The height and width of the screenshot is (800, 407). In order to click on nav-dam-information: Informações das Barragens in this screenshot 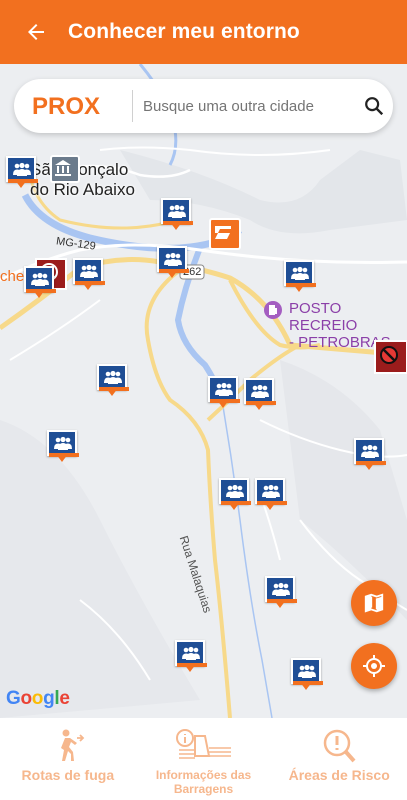, I will do `click(204, 759)`.